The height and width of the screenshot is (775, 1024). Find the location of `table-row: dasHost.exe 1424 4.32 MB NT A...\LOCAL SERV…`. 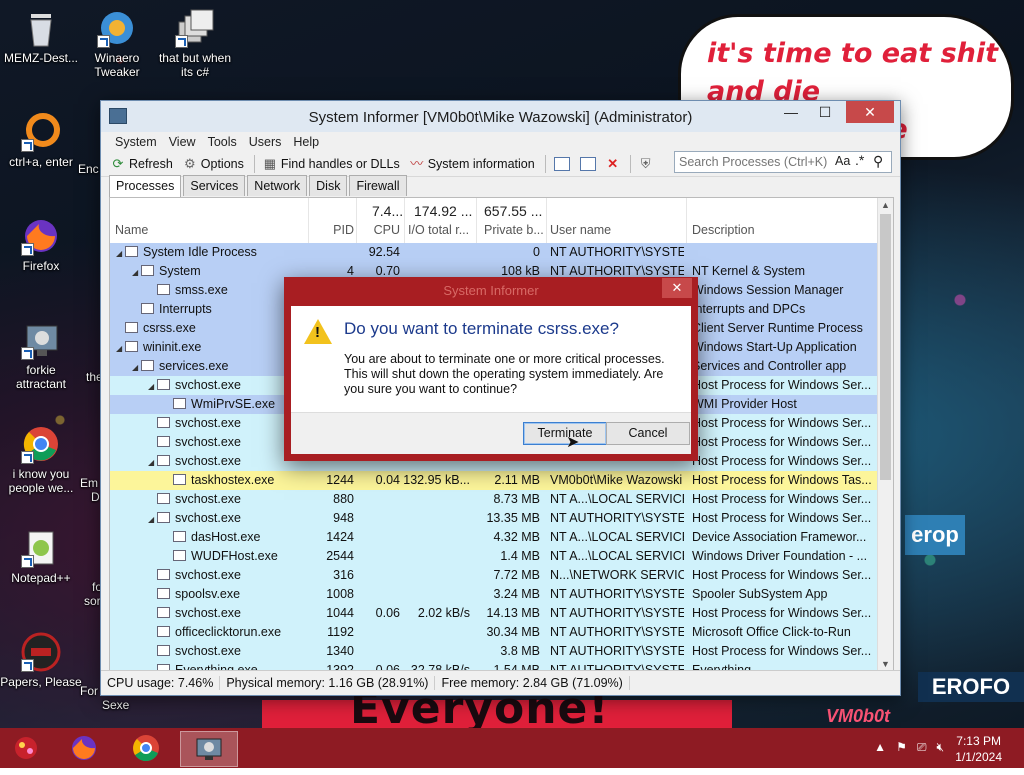

table-row: dasHost.exe 1424 4.32 MB NT A...\LOCAL SERV… is located at coordinates (494, 537).